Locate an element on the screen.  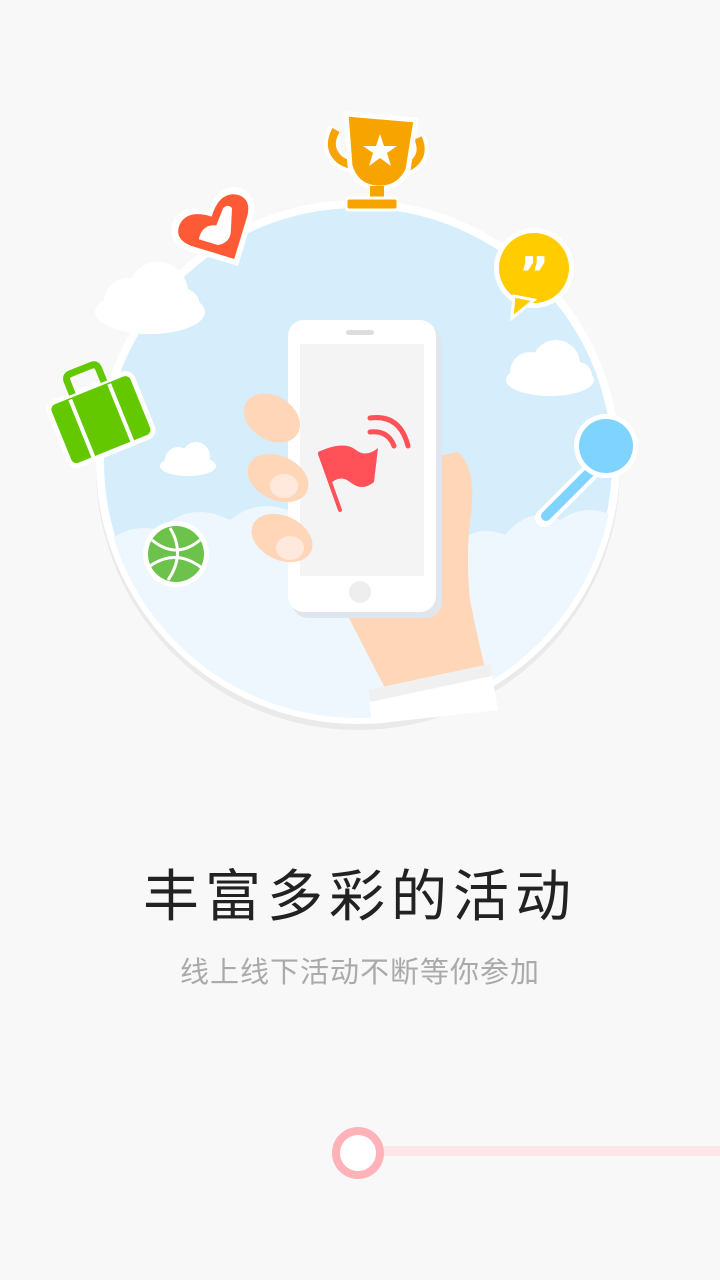
onboarding-title: 丰富多彩的活动 is located at coordinates (360, 897).